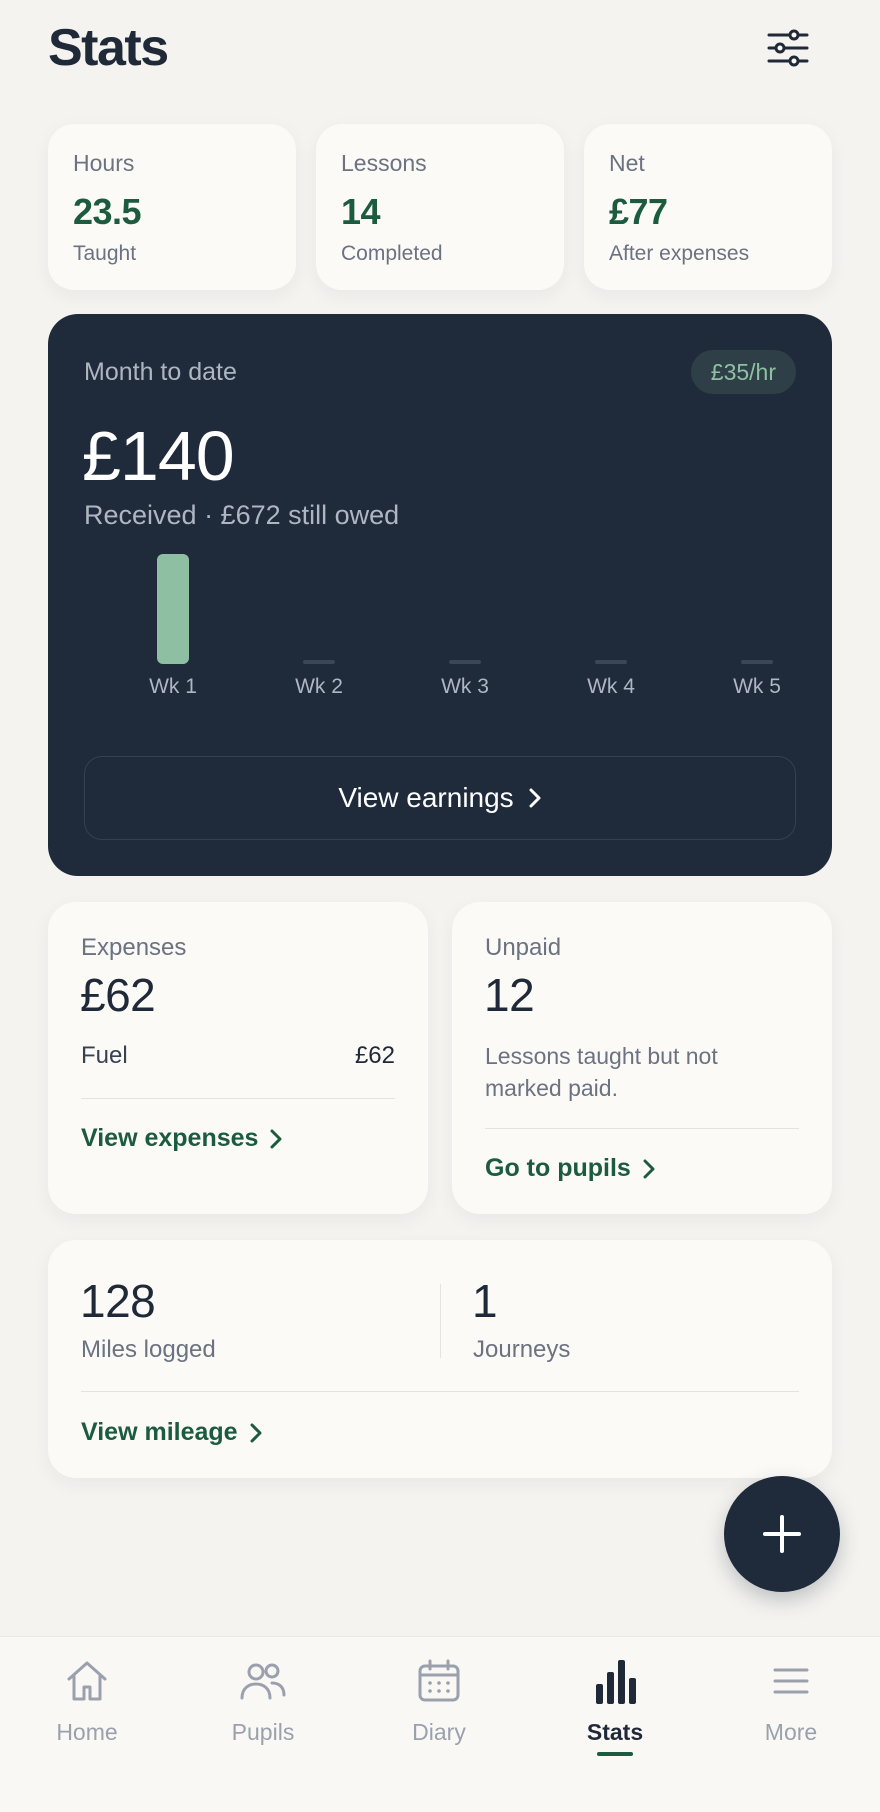 The height and width of the screenshot is (1812, 880). What do you see at coordinates (374, 1055) in the screenshot?
I see `expense-category-value: £62` at bounding box center [374, 1055].